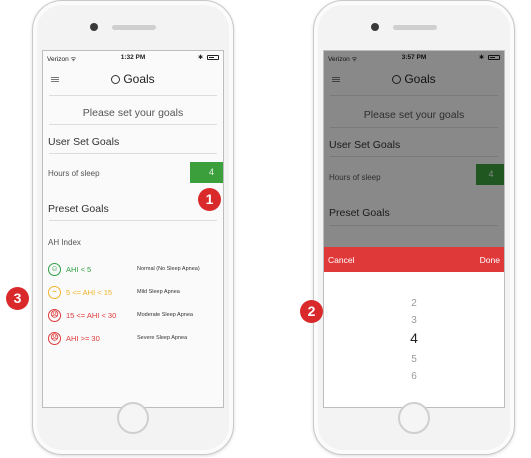 This screenshot has height=458, width=531. What do you see at coordinates (414, 359) in the screenshot?
I see `picker-option: 5` at bounding box center [414, 359].